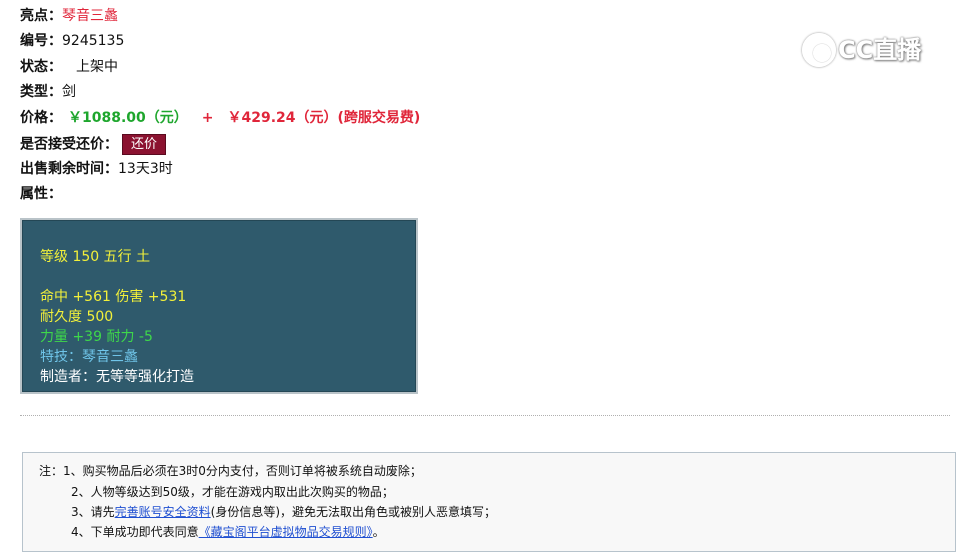 The image size is (960, 552). What do you see at coordinates (242, 471) in the screenshot?
I see `notes-text-1: 1、购买物品后必须在3时0分内支付，否则订单将被系统自动废除；` at bounding box center [242, 471].